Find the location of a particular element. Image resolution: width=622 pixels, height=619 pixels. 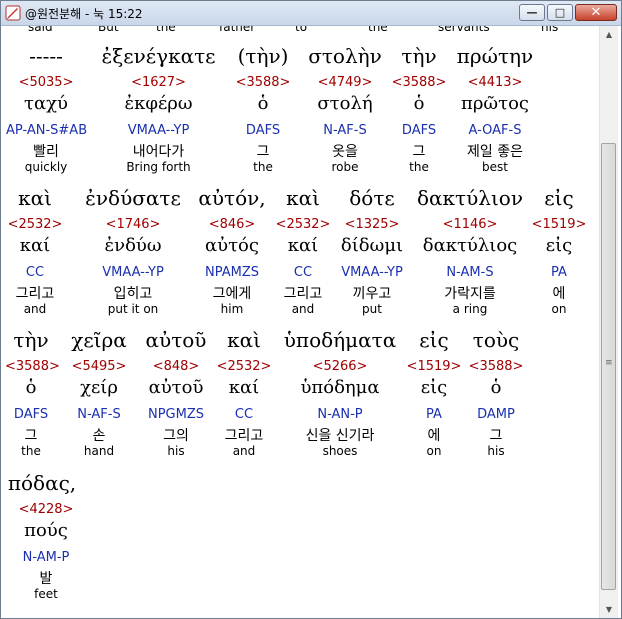

prev-word: servants is located at coordinates (464, 30).